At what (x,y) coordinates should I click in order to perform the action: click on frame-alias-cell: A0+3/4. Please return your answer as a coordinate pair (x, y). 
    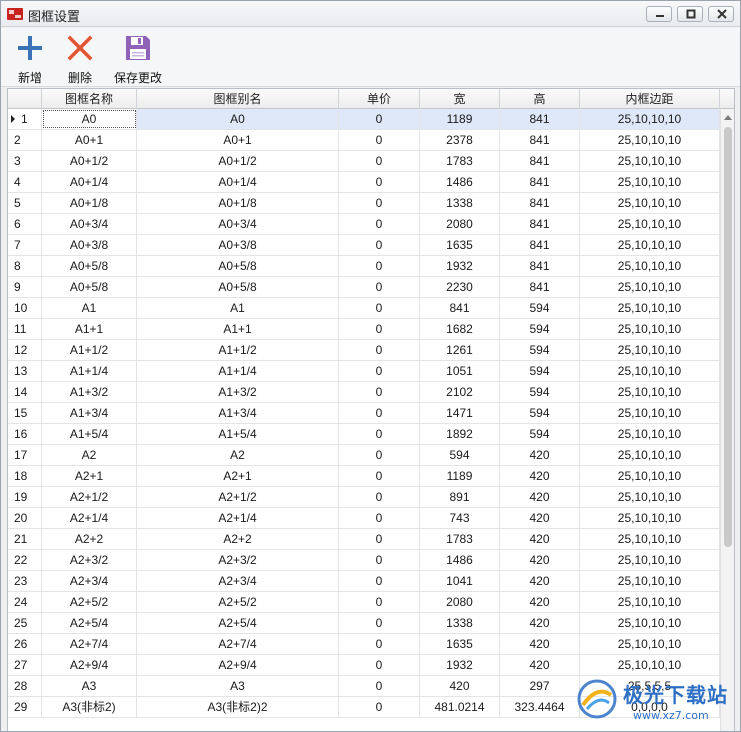
    Looking at the image, I should click on (238, 224).